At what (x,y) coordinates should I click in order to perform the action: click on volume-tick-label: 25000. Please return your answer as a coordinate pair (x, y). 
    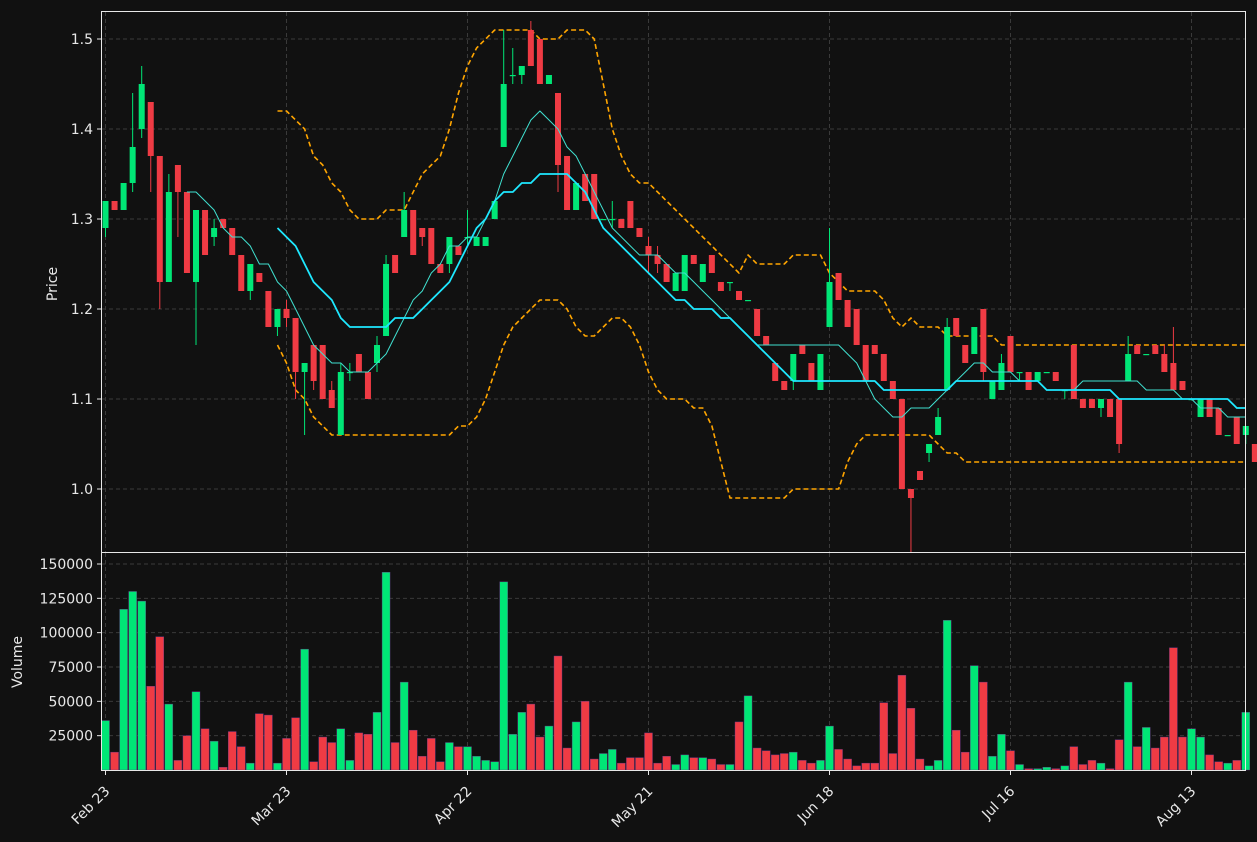
    Looking at the image, I should click on (70, 737).